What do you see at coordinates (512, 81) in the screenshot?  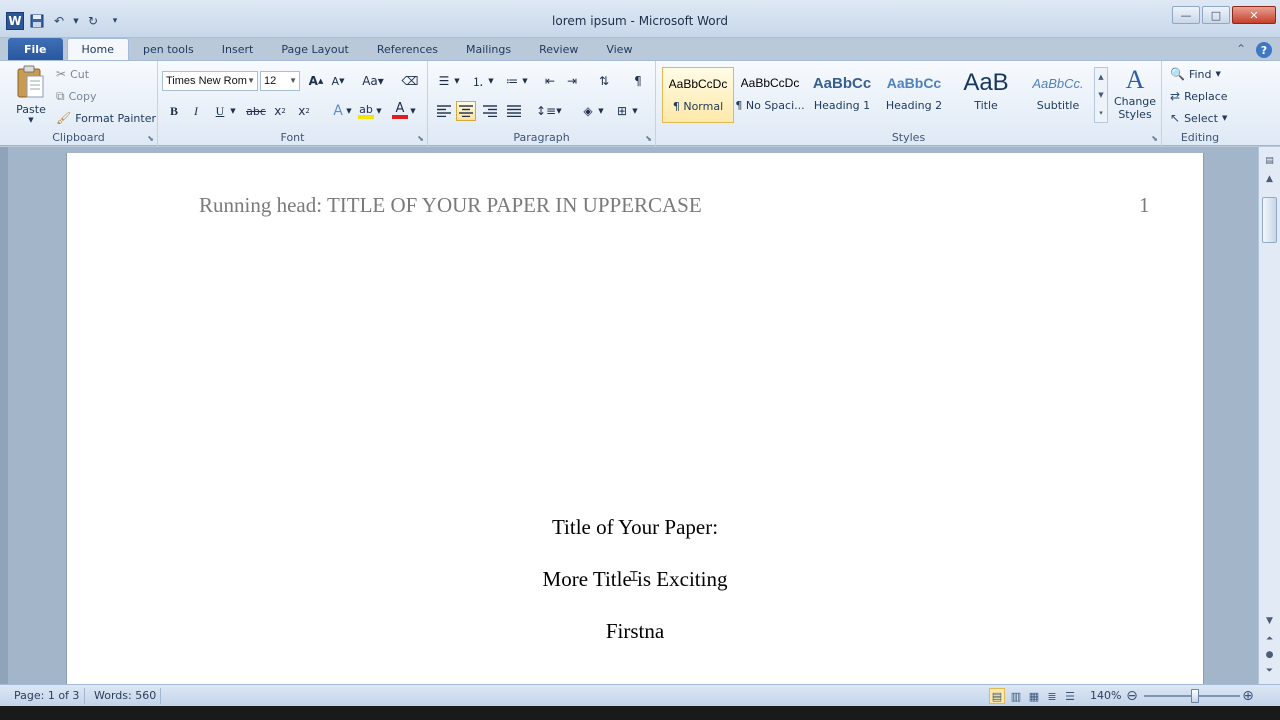 I see `multilevel-list-icon: ≔` at bounding box center [512, 81].